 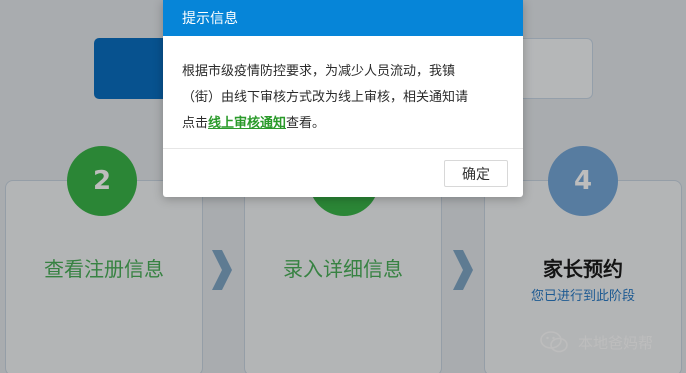 What do you see at coordinates (195, 123) in the screenshot?
I see `message-prefix: 点击` at bounding box center [195, 123].